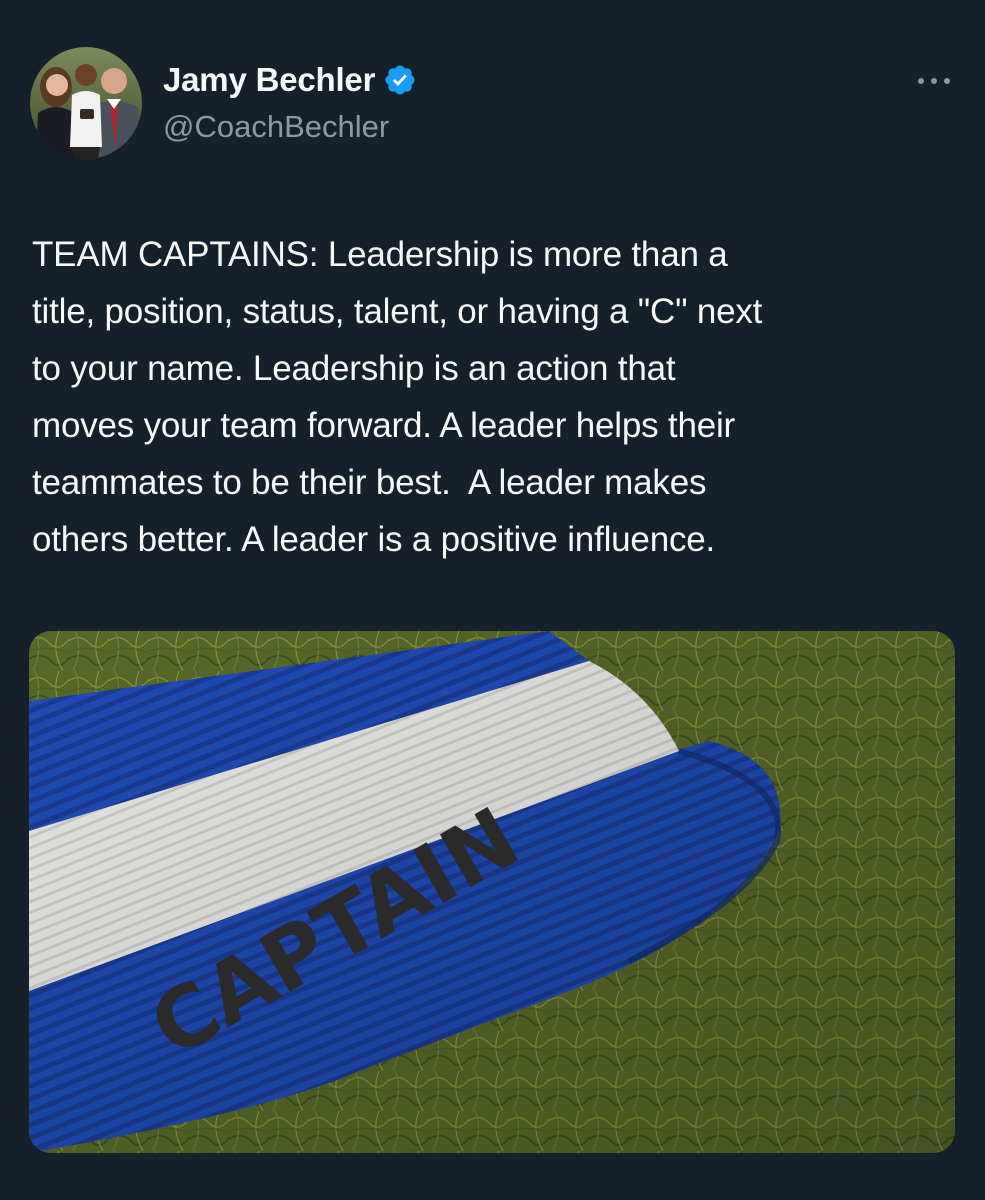 This screenshot has height=1200, width=985. I want to click on more-options-icon, so click(934, 81).